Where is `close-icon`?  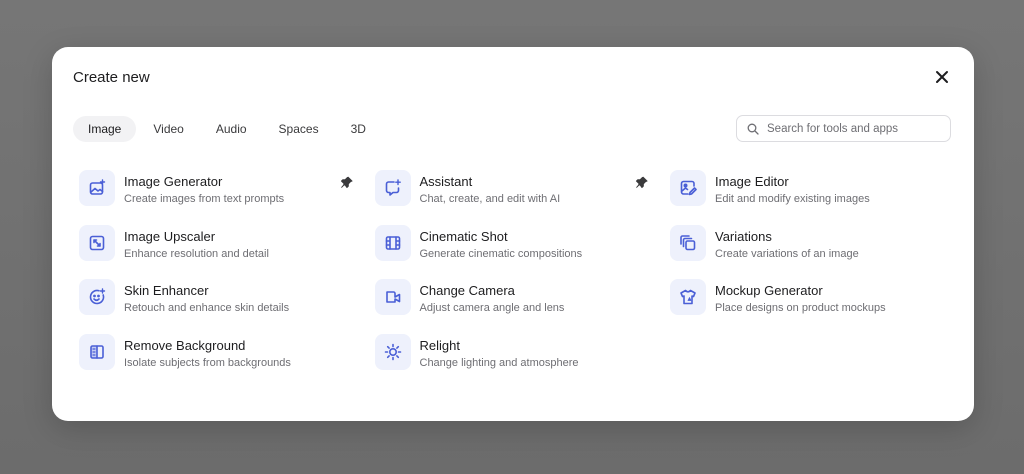 close-icon is located at coordinates (942, 77).